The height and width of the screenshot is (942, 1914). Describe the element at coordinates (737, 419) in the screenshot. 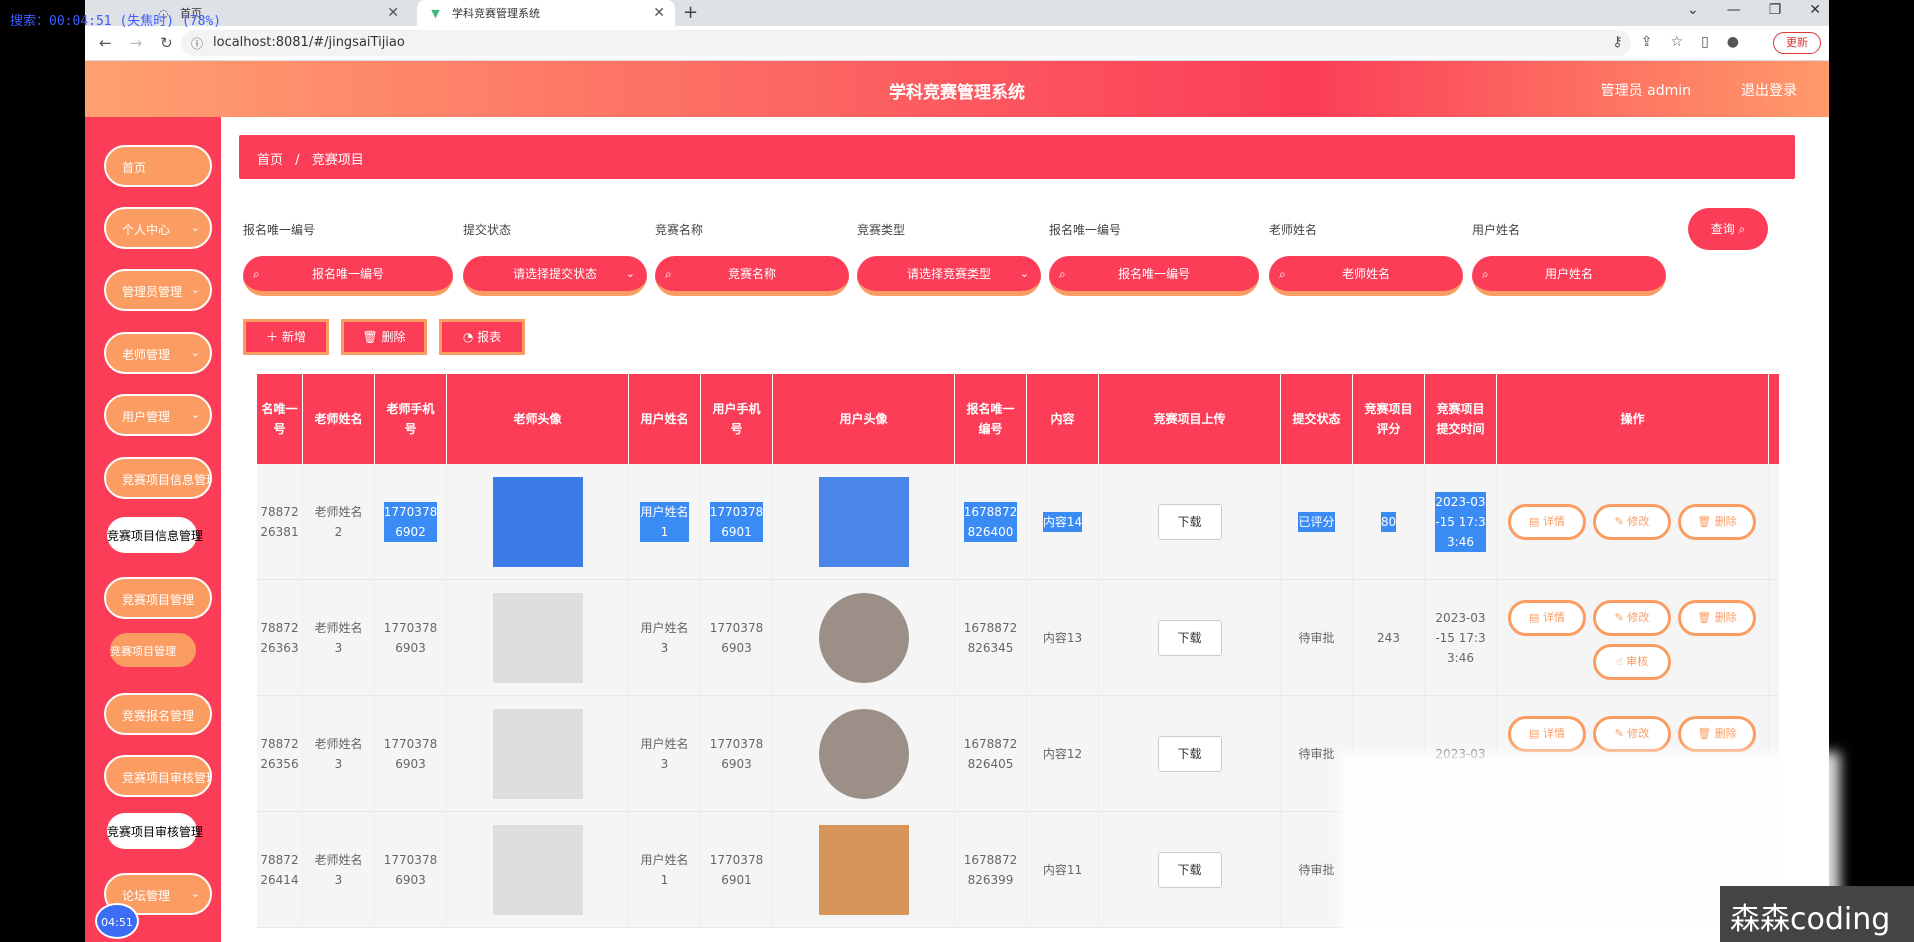

I see `col-header: 用户手机 号` at that location.